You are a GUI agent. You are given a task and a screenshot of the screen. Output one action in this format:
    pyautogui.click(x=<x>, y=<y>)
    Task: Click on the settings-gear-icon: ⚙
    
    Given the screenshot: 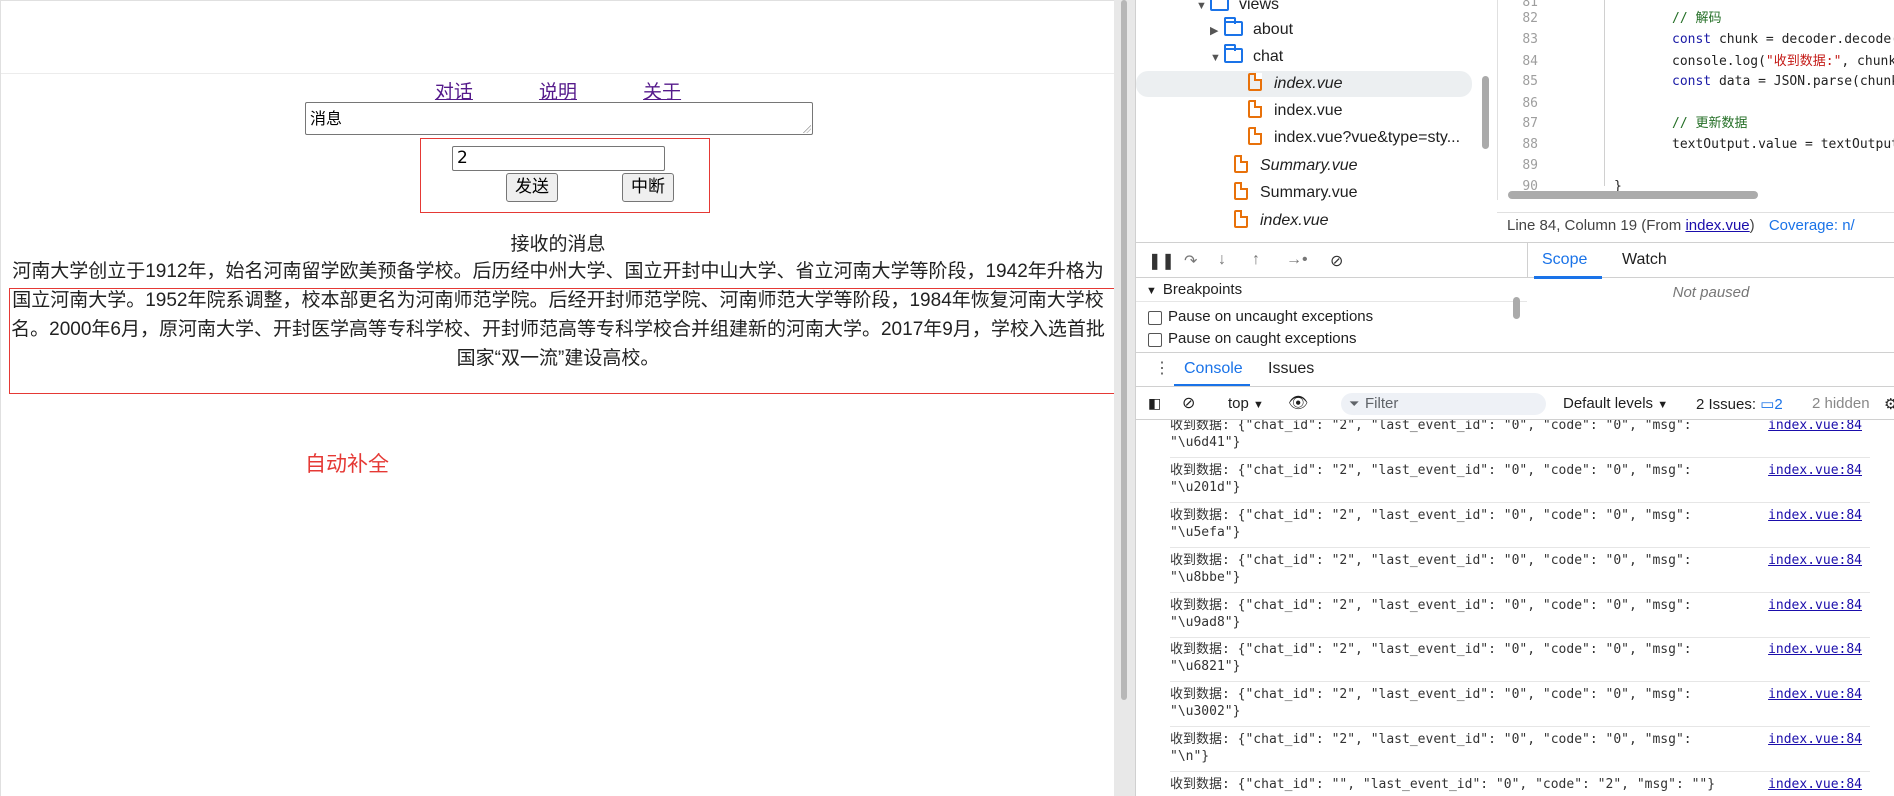 What is the action you would take?
    pyautogui.click(x=1889, y=404)
    